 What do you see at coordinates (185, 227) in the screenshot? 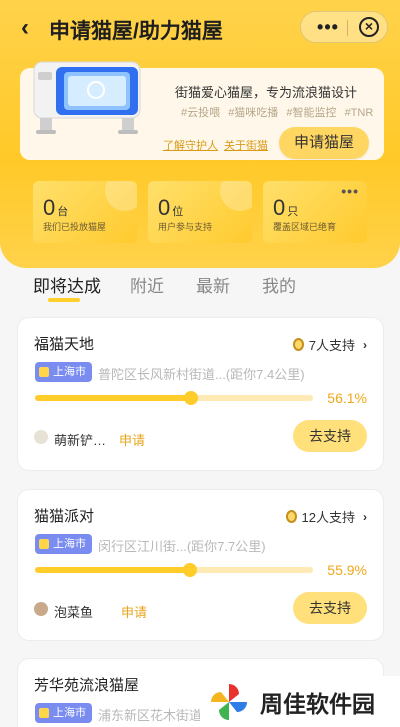
I see `stat-label: 用户参与支持` at bounding box center [185, 227].